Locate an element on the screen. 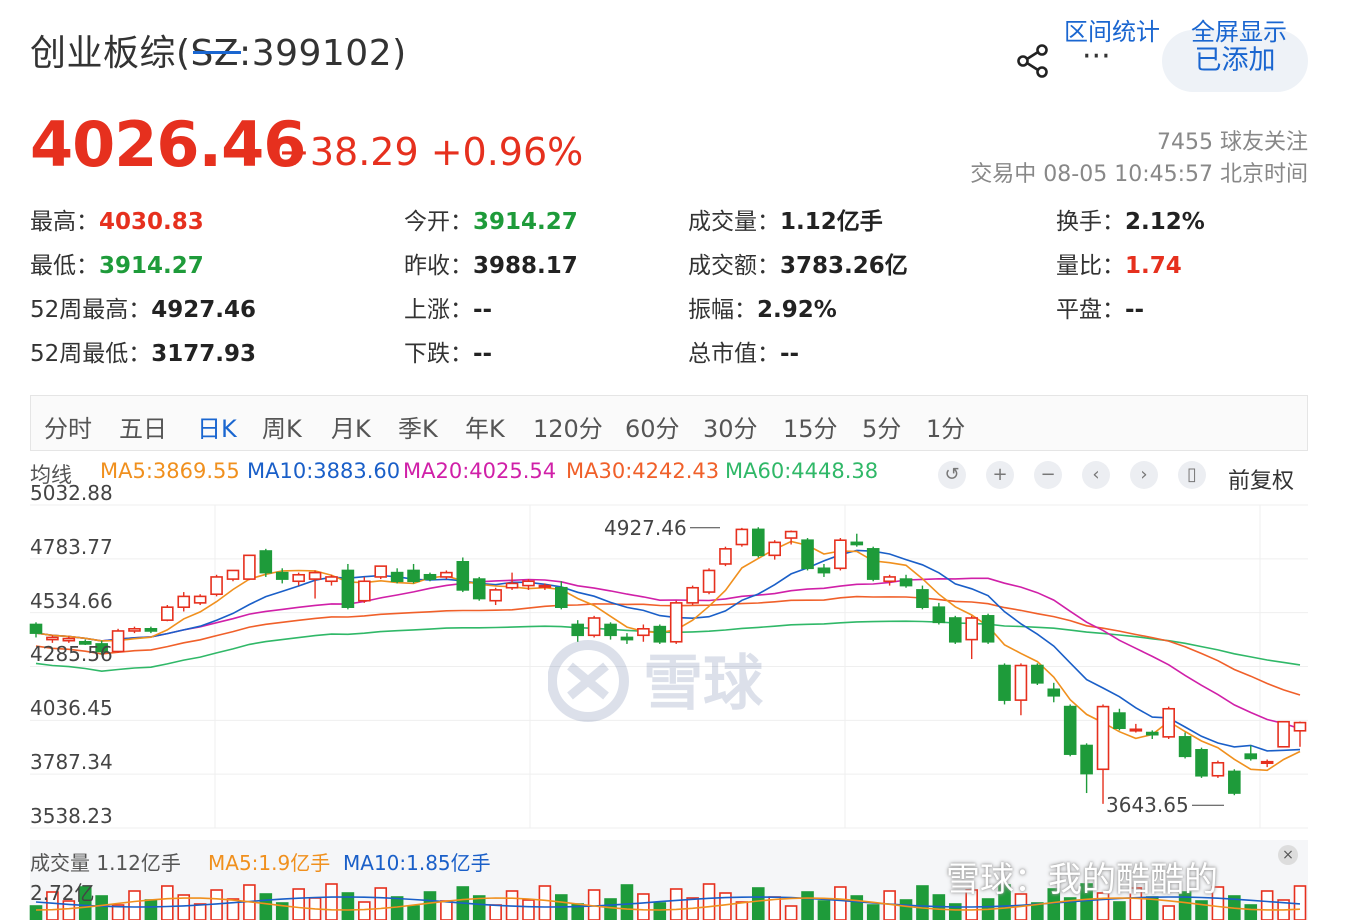  tab-7: 120分 is located at coordinates (568, 426).